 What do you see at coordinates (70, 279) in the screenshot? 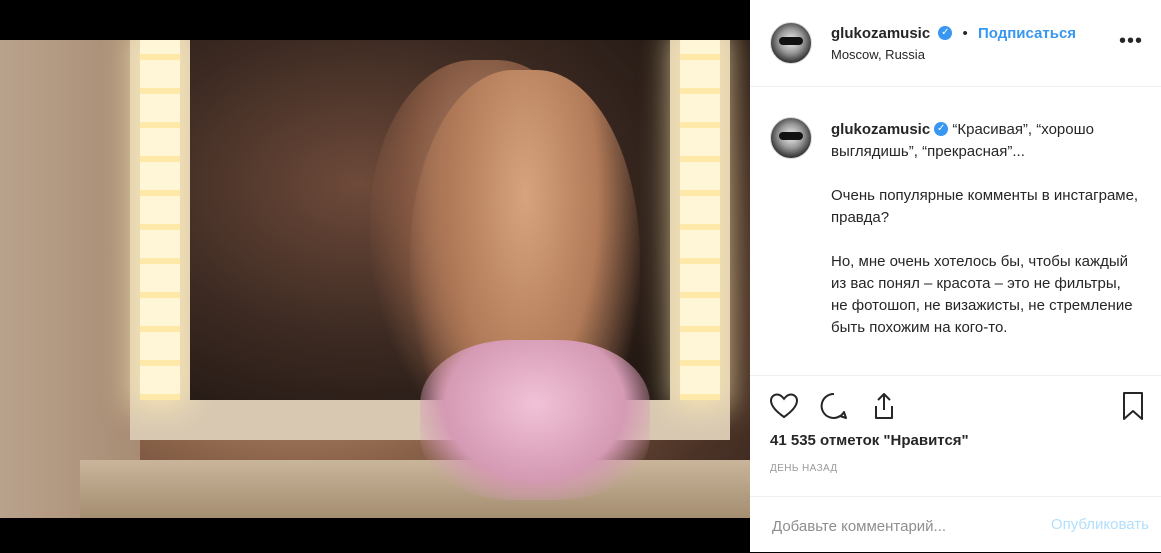
I see `photo-wall` at bounding box center [70, 279].